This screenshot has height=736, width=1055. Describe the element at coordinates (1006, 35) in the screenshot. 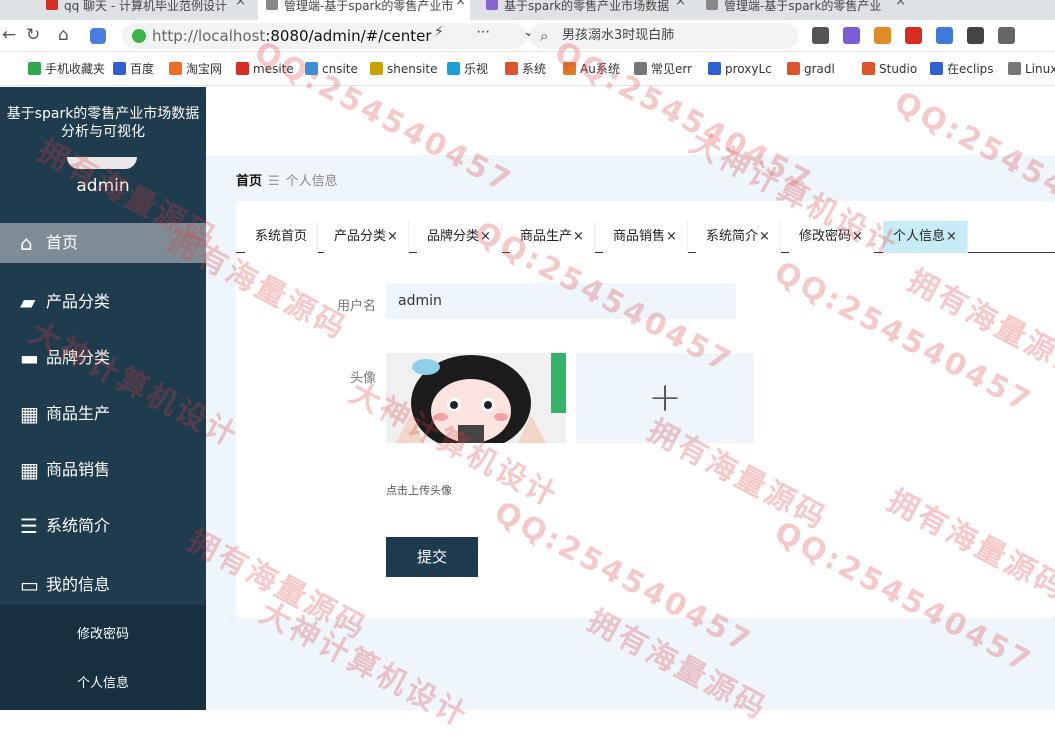

I see `puzzle-icon` at that location.